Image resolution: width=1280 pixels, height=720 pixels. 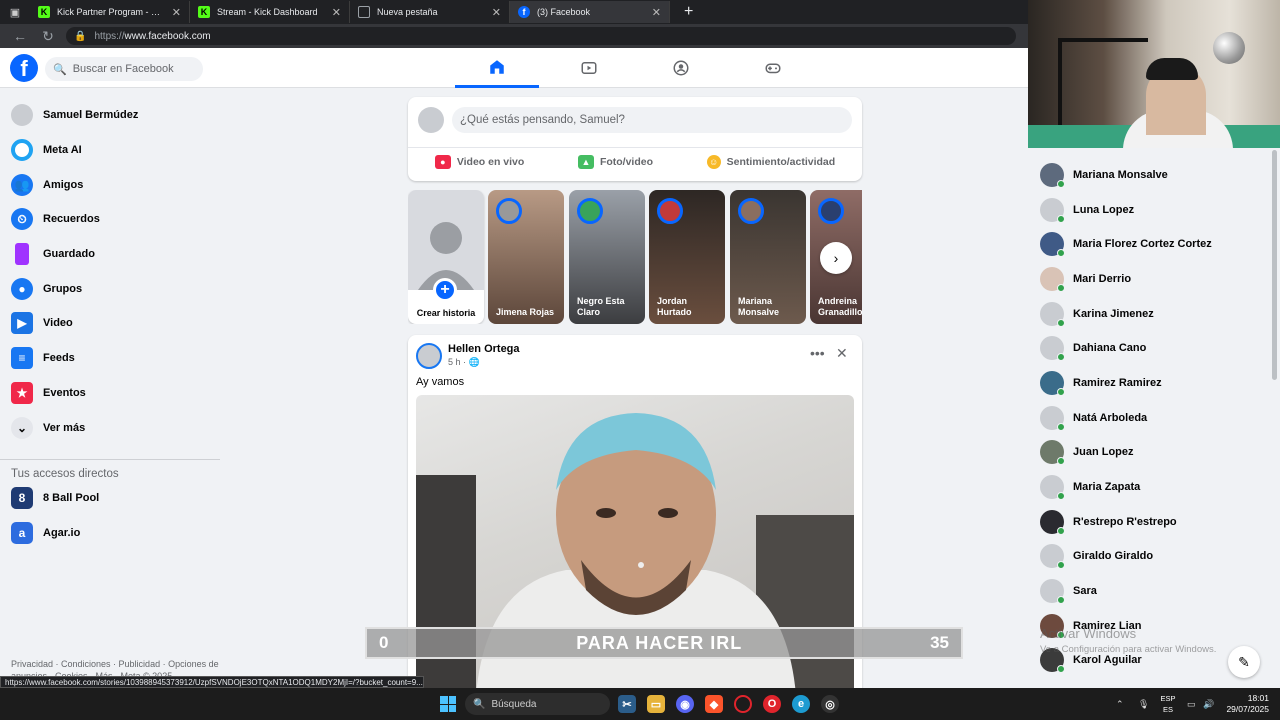 What do you see at coordinates (842, 353) in the screenshot?
I see `close-icon: ✕` at bounding box center [842, 353].